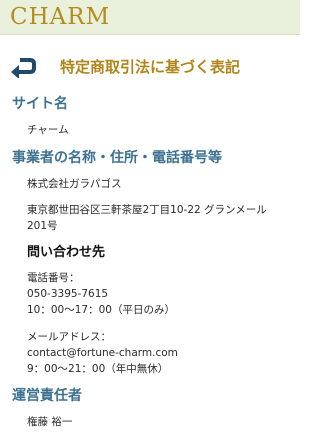  What do you see at coordinates (101, 310) in the screenshot?
I see `phone-hours: 10：00〜17：00（平日のみ）` at bounding box center [101, 310].